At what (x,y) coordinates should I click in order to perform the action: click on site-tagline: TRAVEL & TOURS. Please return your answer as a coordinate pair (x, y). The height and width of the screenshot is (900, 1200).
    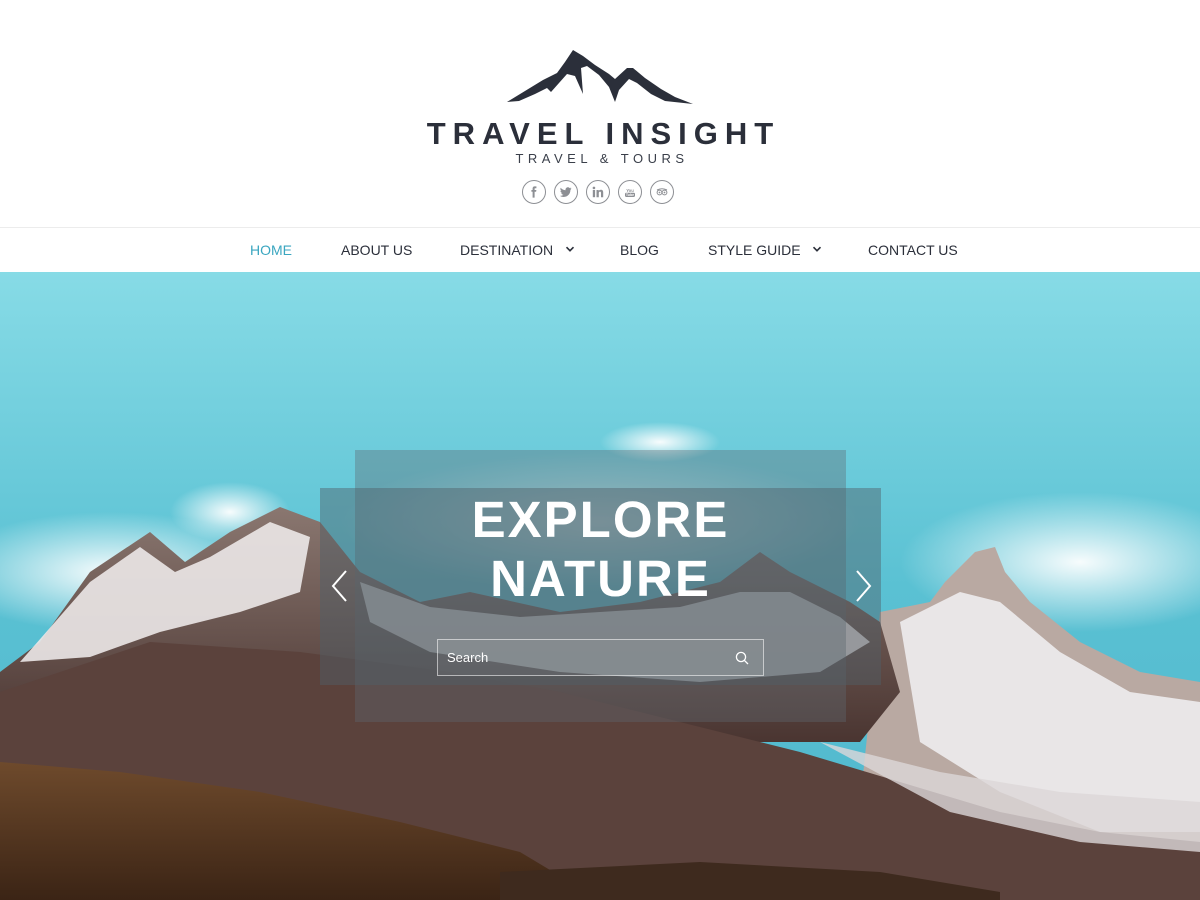
    Looking at the image, I should click on (602, 158).